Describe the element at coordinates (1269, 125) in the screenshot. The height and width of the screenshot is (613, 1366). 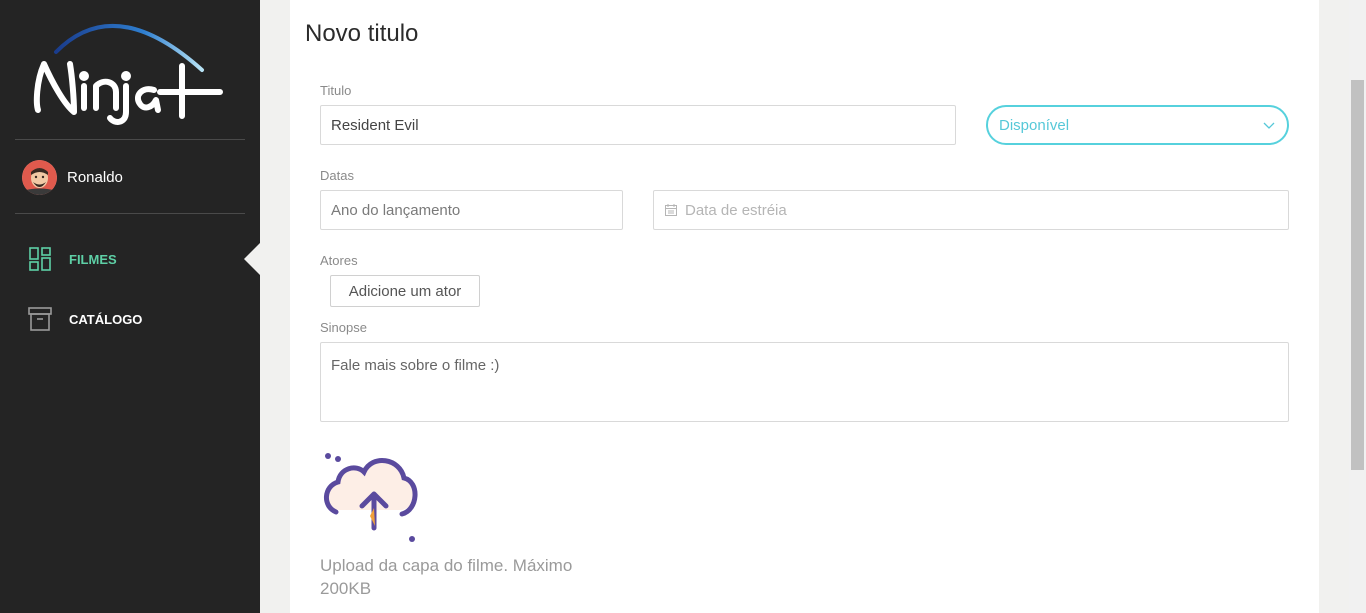
I see `chevron-down-icon` at that location.